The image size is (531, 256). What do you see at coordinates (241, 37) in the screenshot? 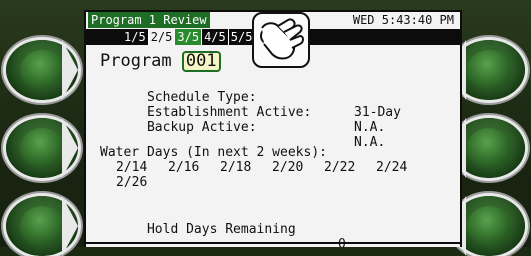
I see `tab-page-5: 5/5` at bounding box center [241, 37].